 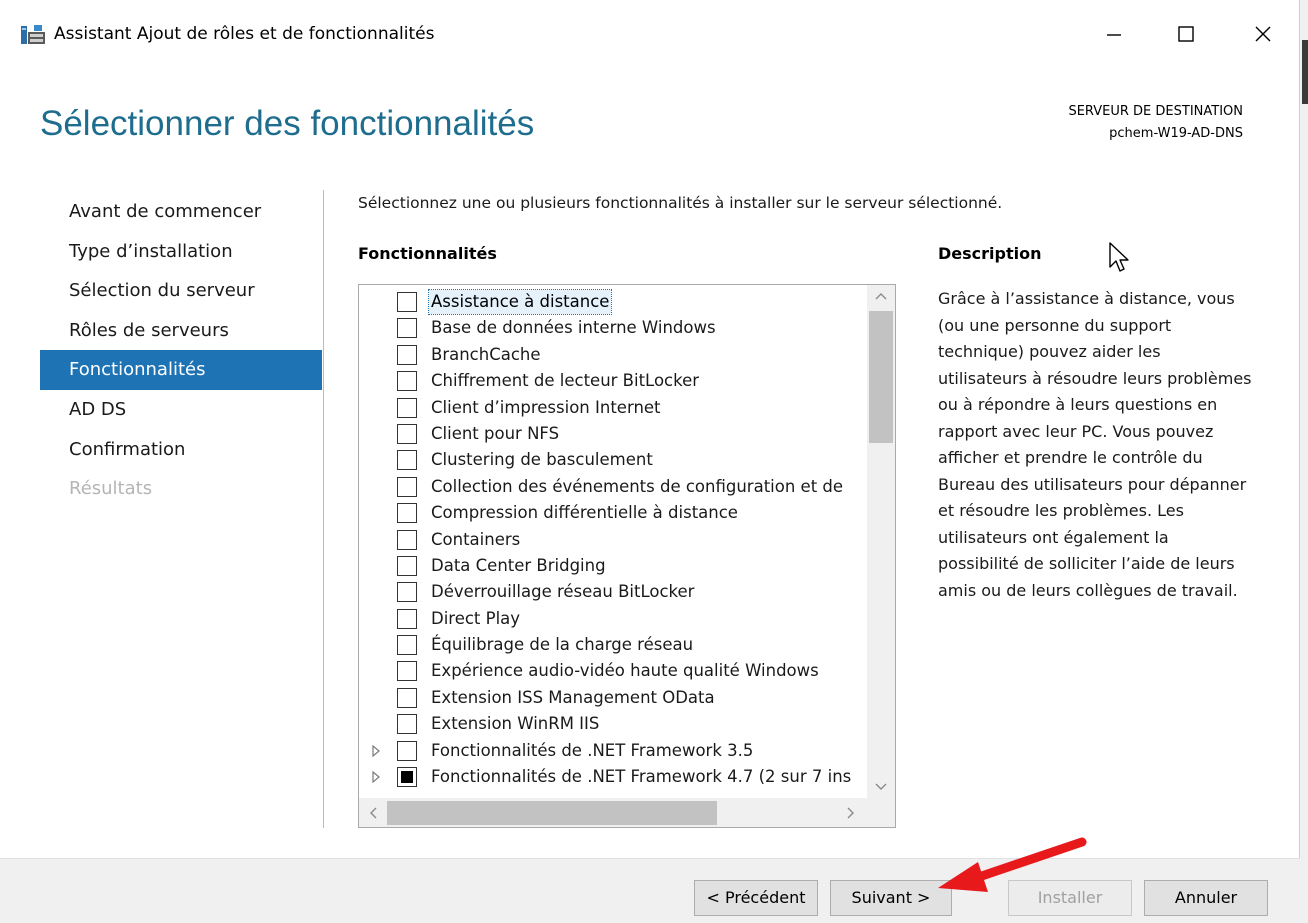 What do you see at coordinates (881, 812) in the screenshot?
I see `scrollbar-corner` at bounding box center [881, 812].